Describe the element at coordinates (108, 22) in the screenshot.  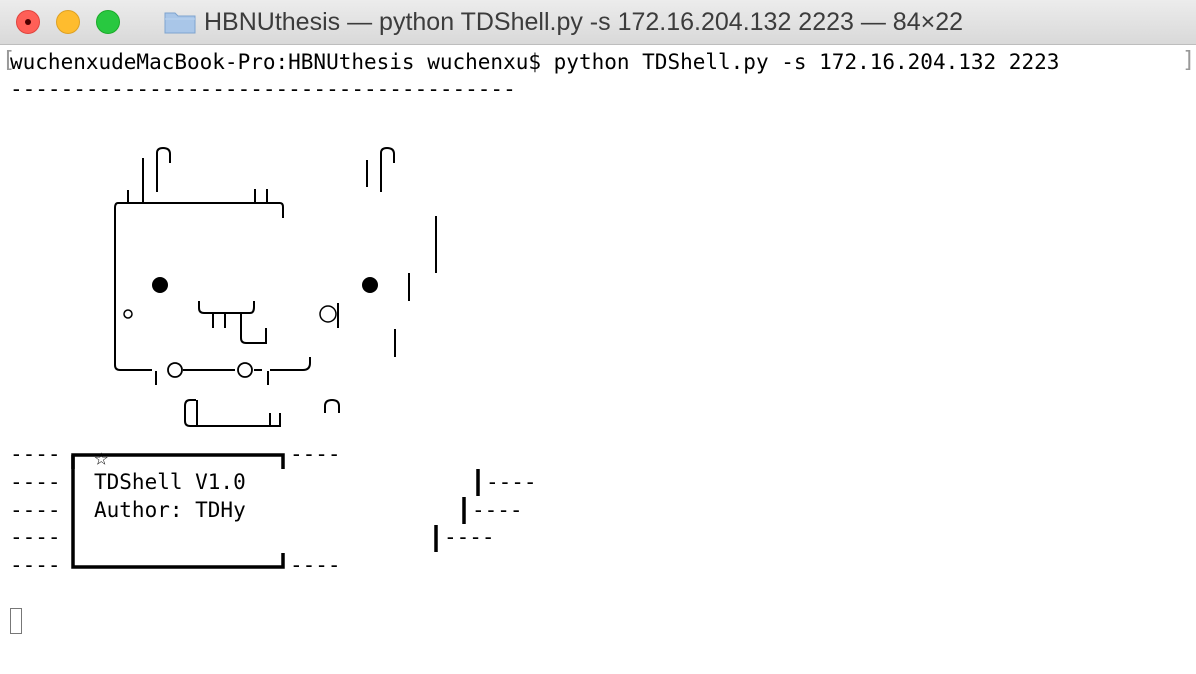
I see `zoom-button` at that location.